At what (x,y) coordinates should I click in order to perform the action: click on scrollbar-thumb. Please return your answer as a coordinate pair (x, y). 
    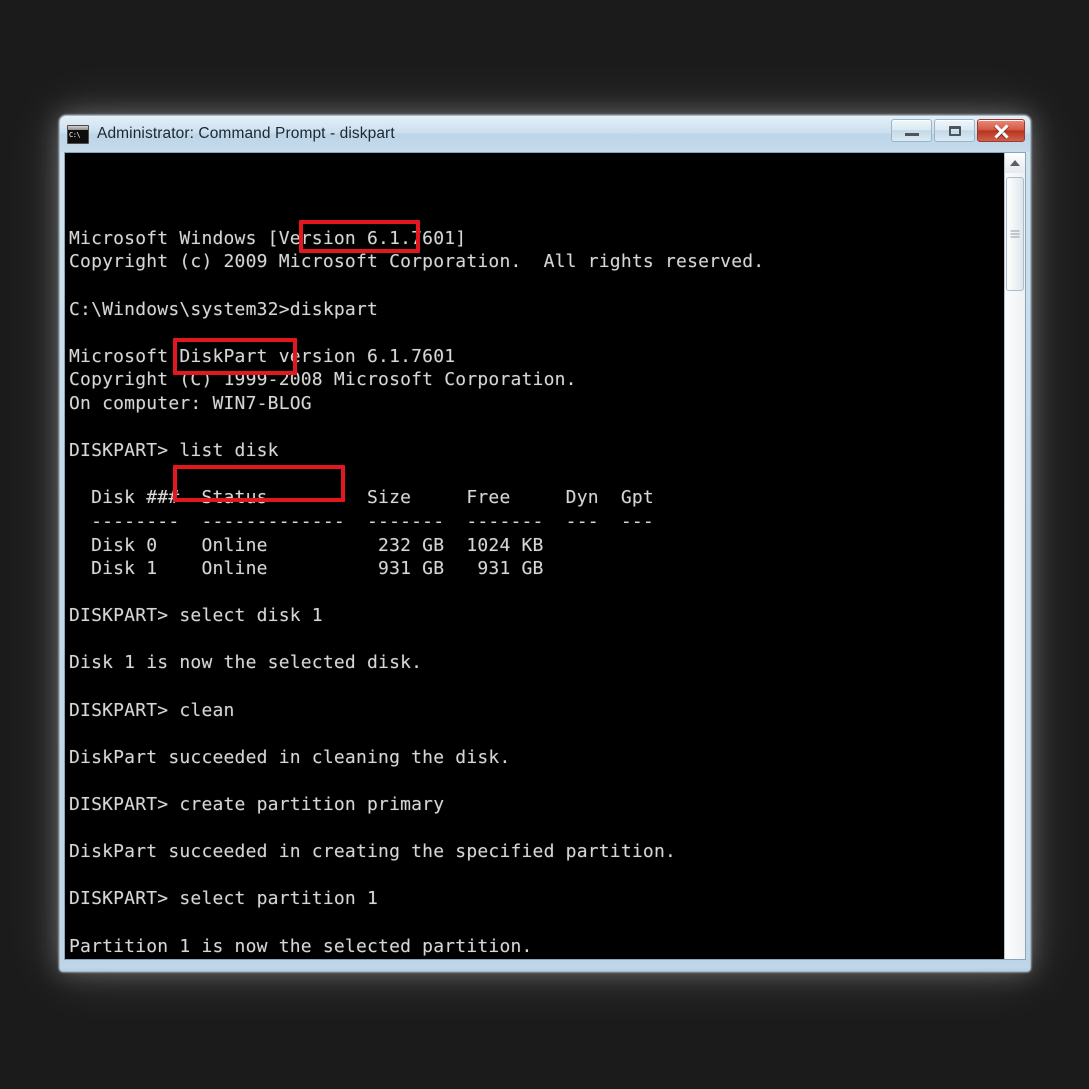
    Looking at the image, I should click on (1015, 234).